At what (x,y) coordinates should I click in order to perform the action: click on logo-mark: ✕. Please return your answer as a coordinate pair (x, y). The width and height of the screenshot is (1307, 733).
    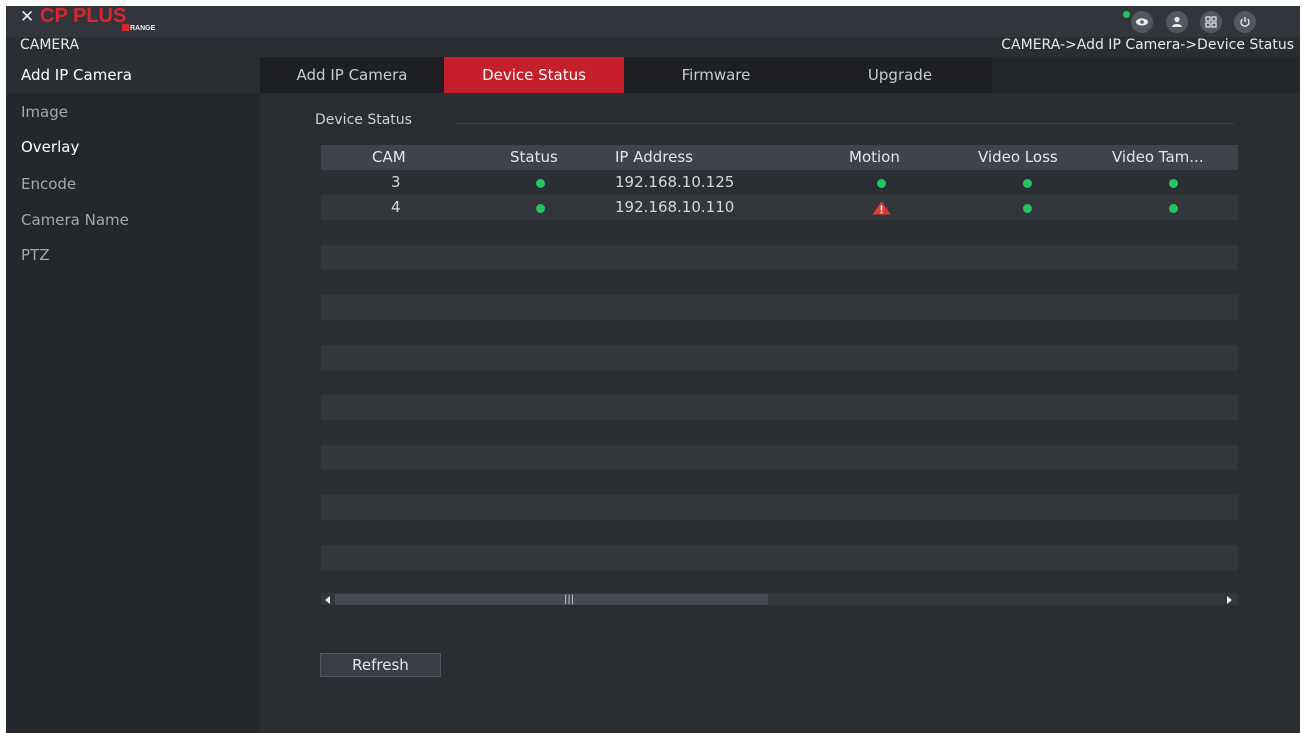
    Looking at the image, I should click on (27, 17).